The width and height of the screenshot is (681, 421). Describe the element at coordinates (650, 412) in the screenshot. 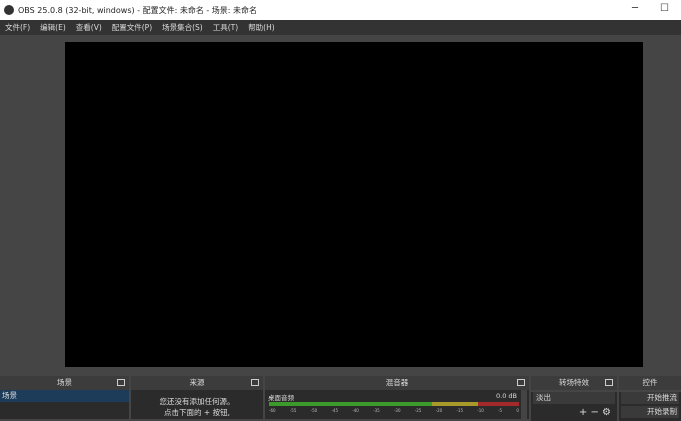

I see `start-recording-button: 开始录制` at that location.